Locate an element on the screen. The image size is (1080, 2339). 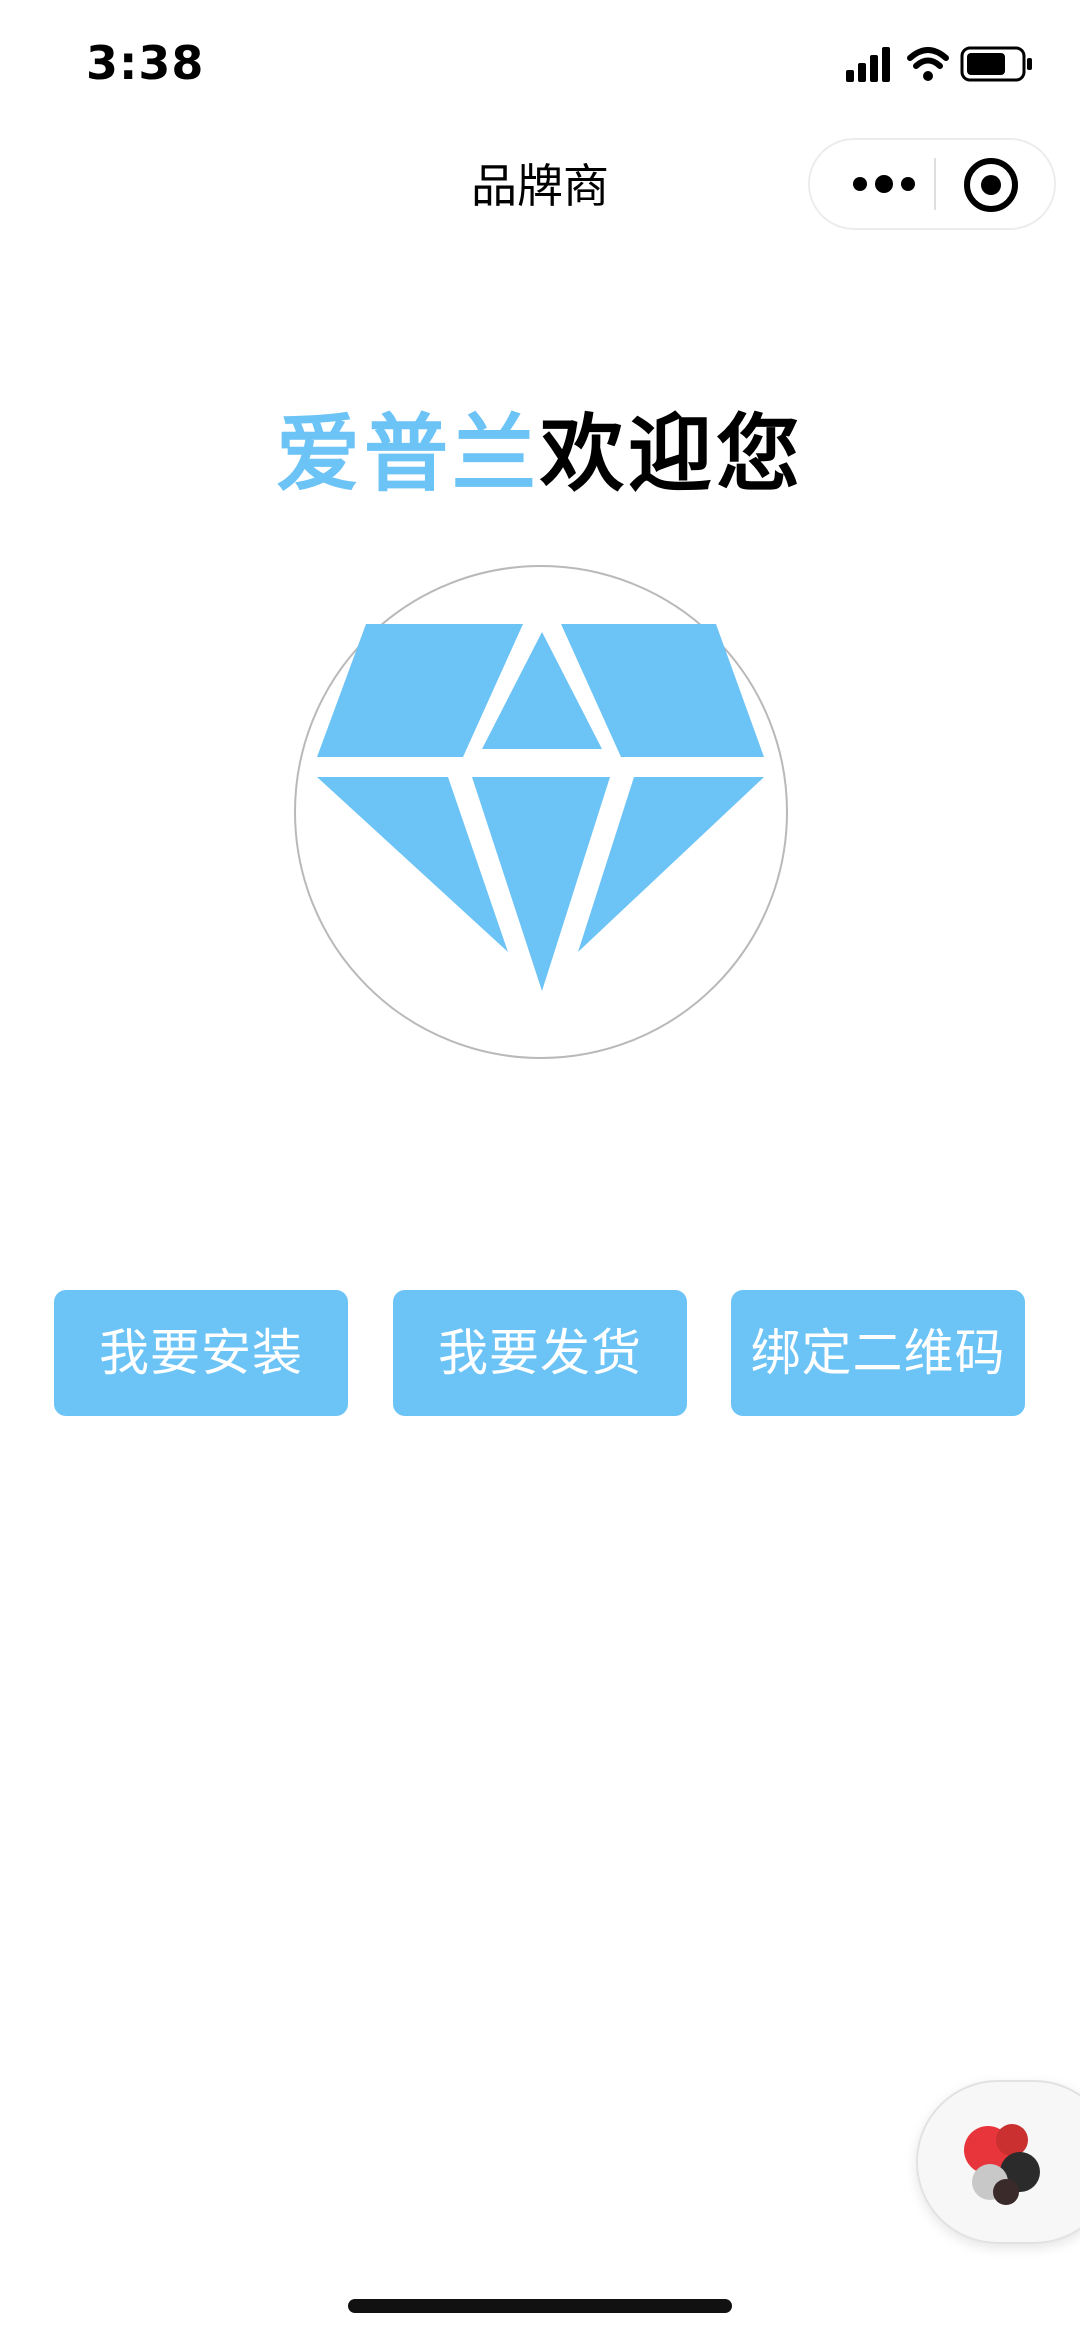
capsule-divider is located at coordinates (935, 184).